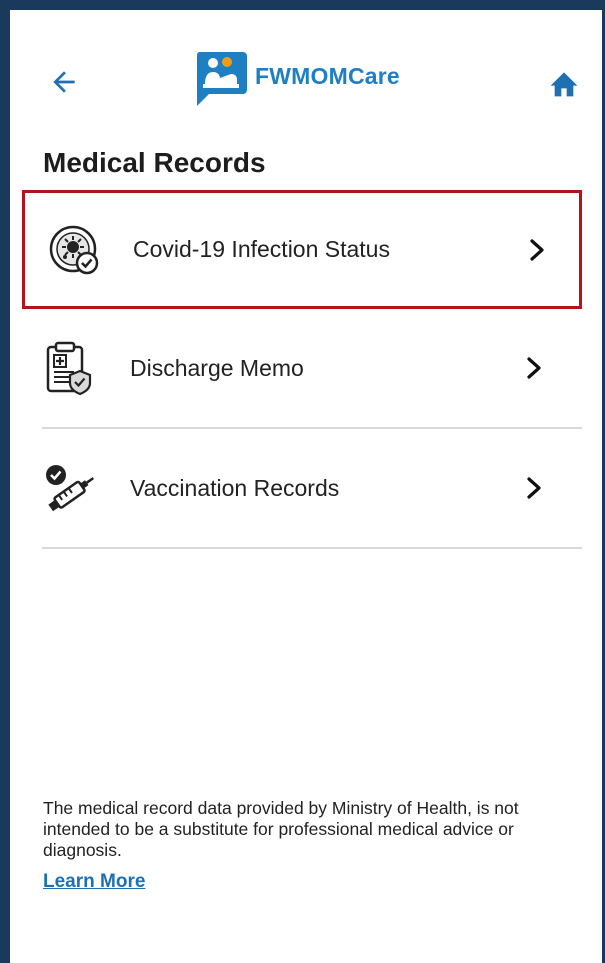  I want to click on record-item-vaccination-records: Vaccination Records, so click(302, 488).